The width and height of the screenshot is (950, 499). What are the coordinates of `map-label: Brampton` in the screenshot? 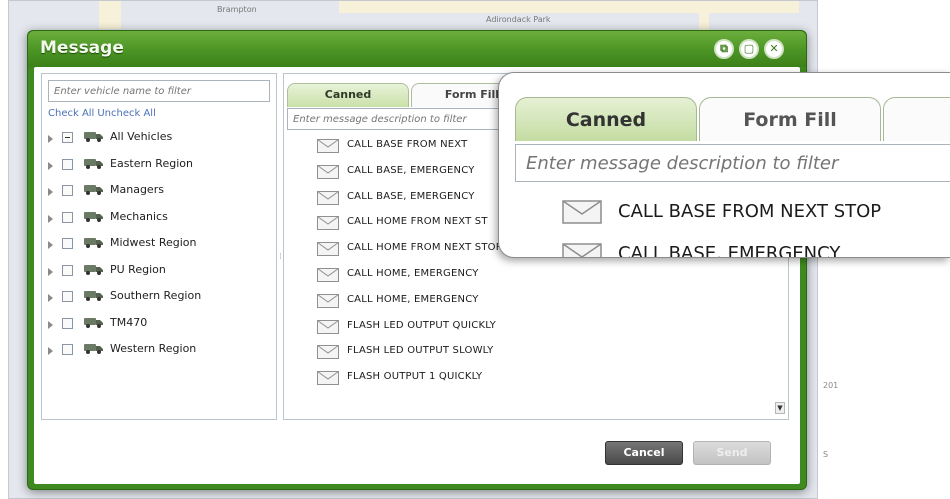 It's located at (237, 9).